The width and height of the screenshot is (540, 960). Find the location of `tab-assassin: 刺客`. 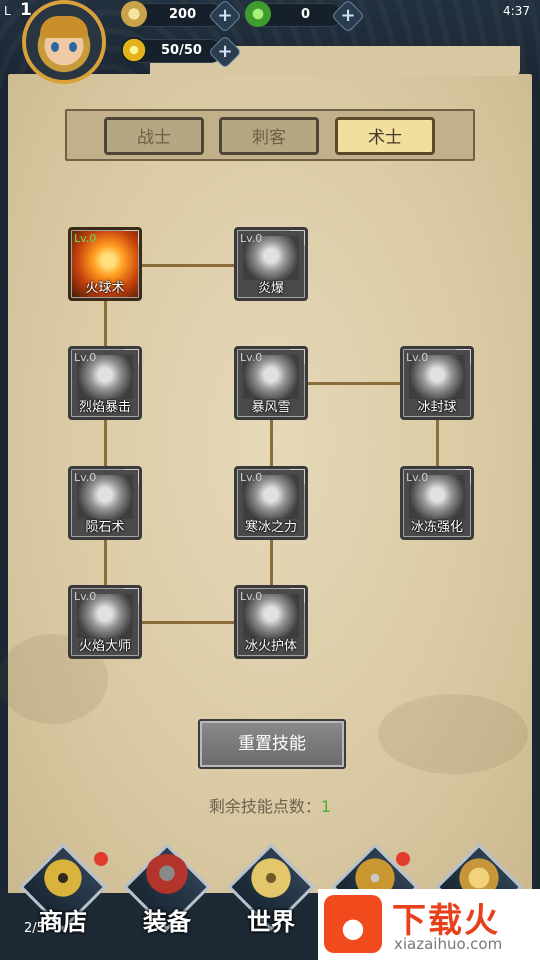

tab-assassin: 刺客 is located at coordinates (269, 136).